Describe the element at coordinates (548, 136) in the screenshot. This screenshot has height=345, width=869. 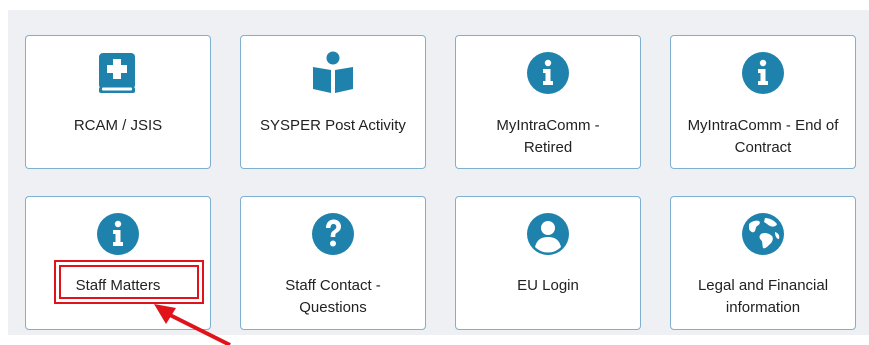
I see `tile-label: MyIntraComm - Retired` at that location.